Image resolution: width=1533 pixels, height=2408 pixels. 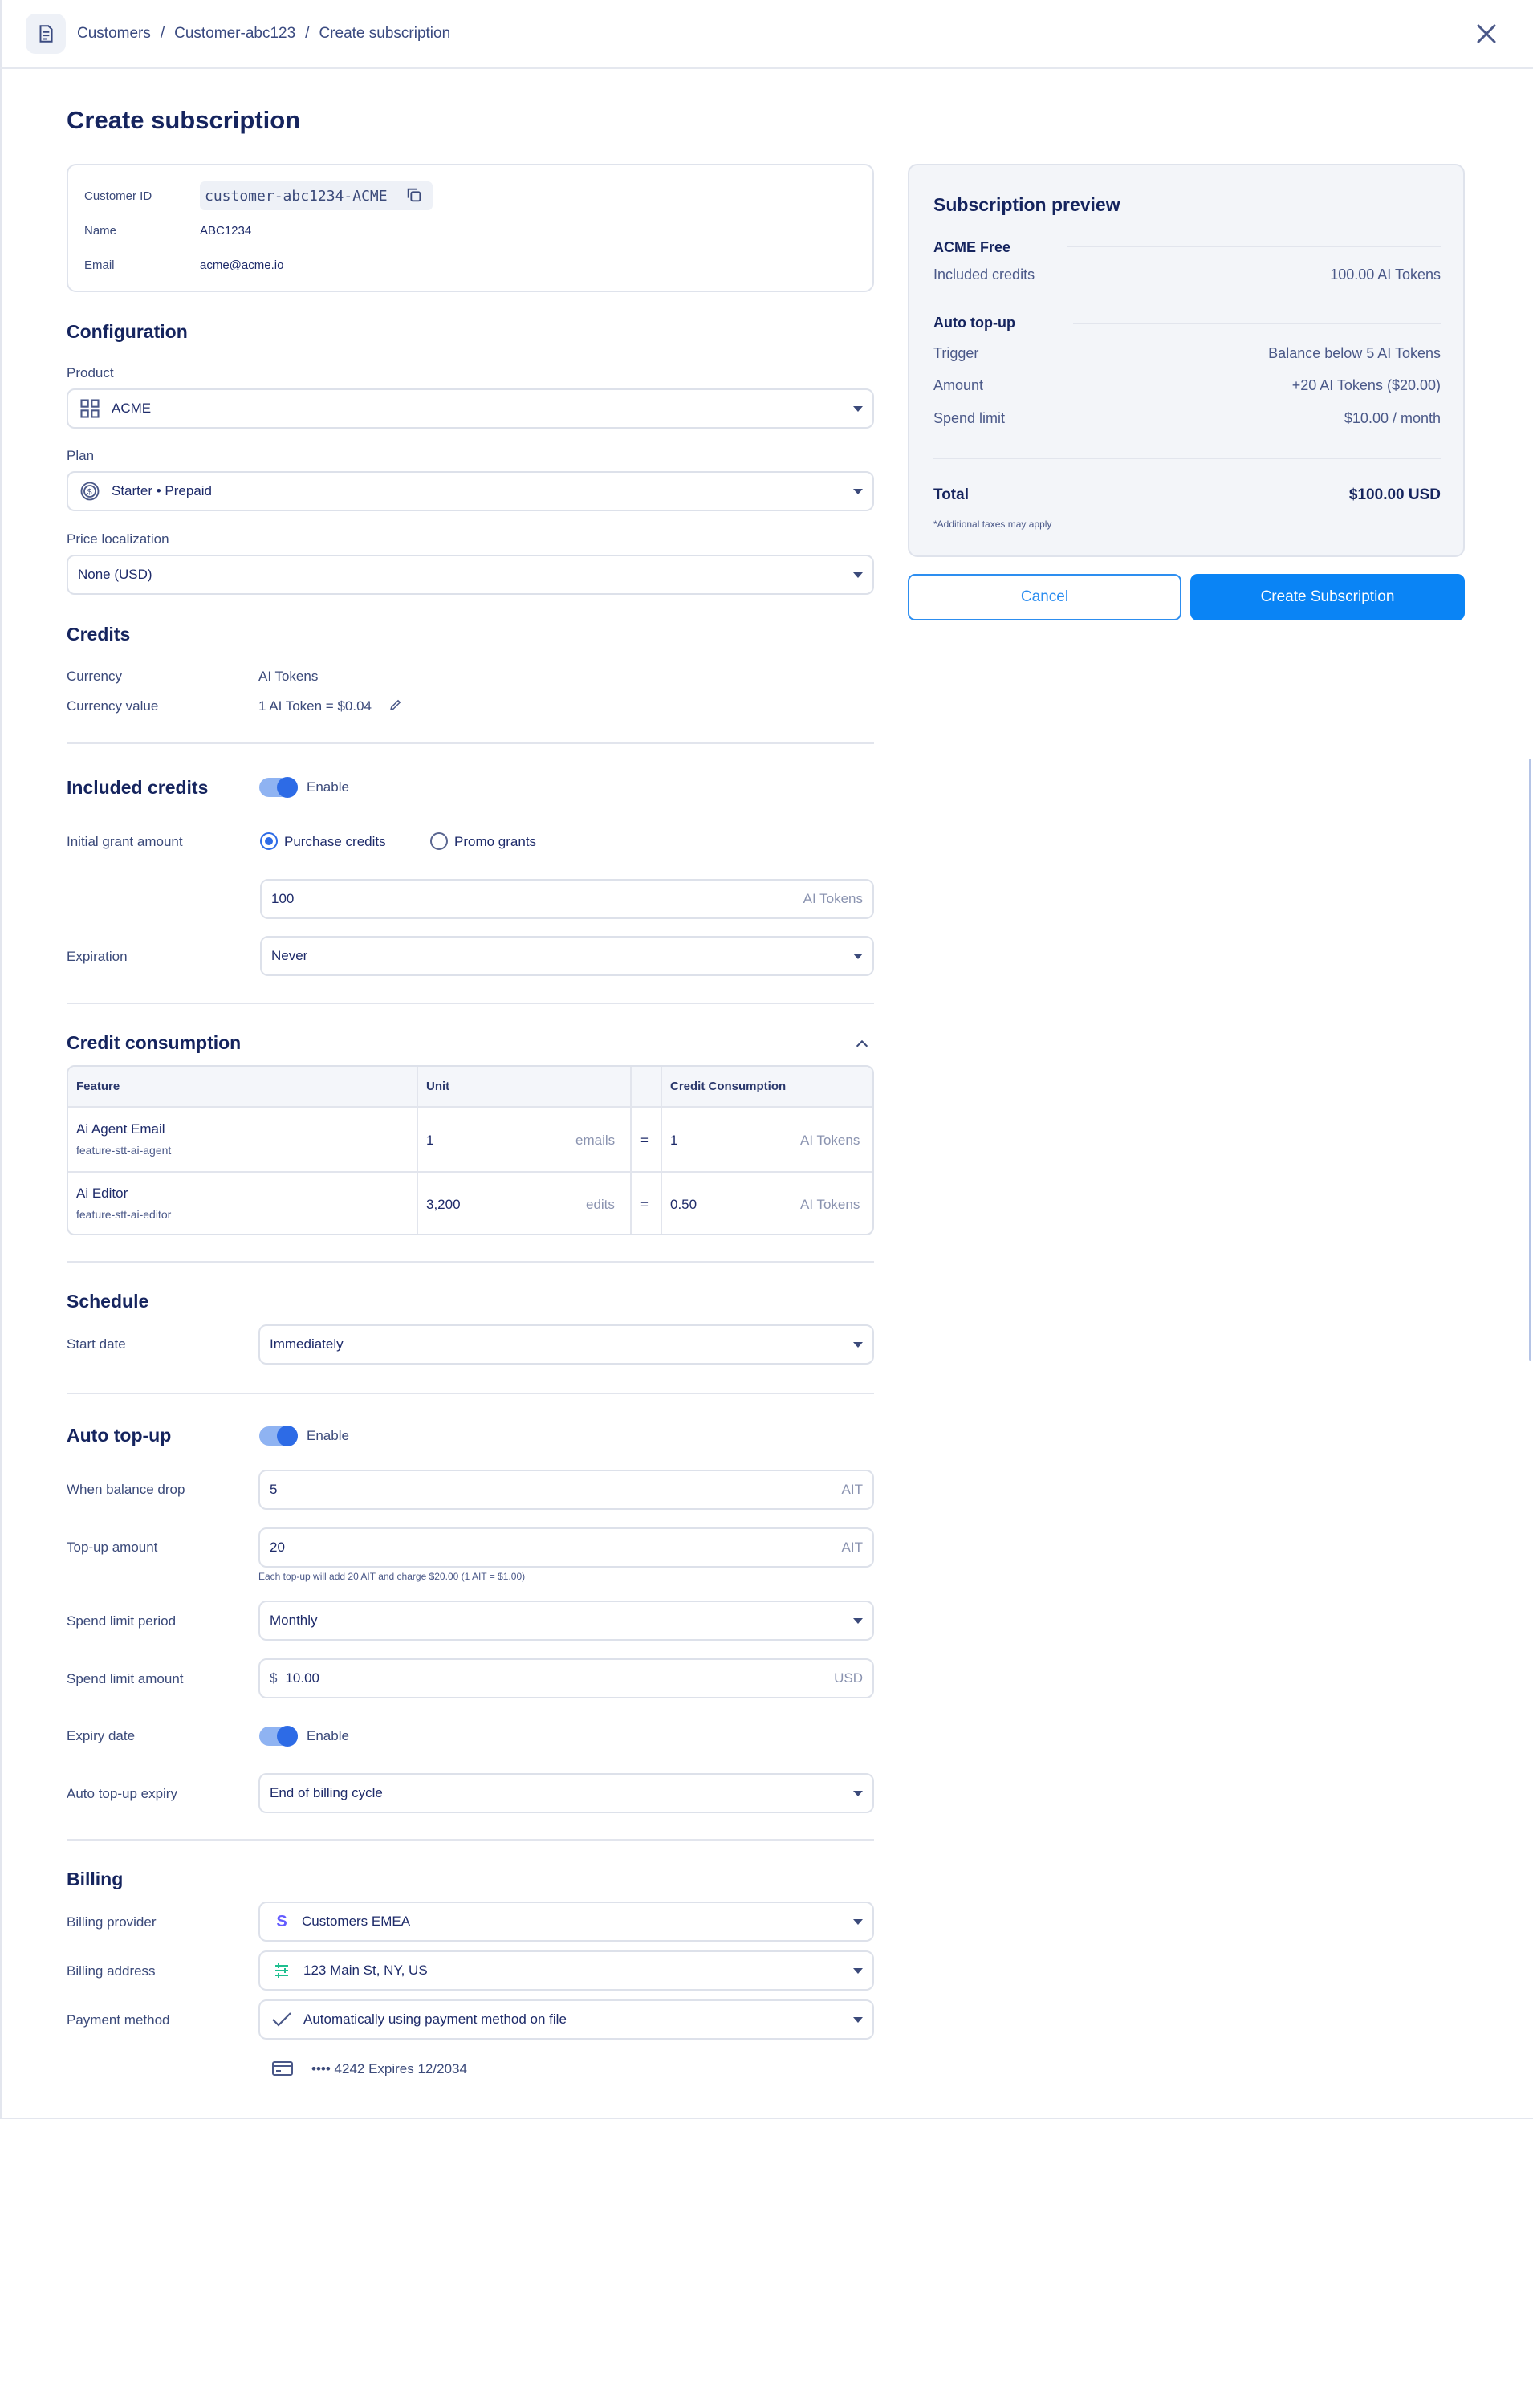 I want to click on plan-select: $ Starter • Prepaid, so click(x=471, y=491).